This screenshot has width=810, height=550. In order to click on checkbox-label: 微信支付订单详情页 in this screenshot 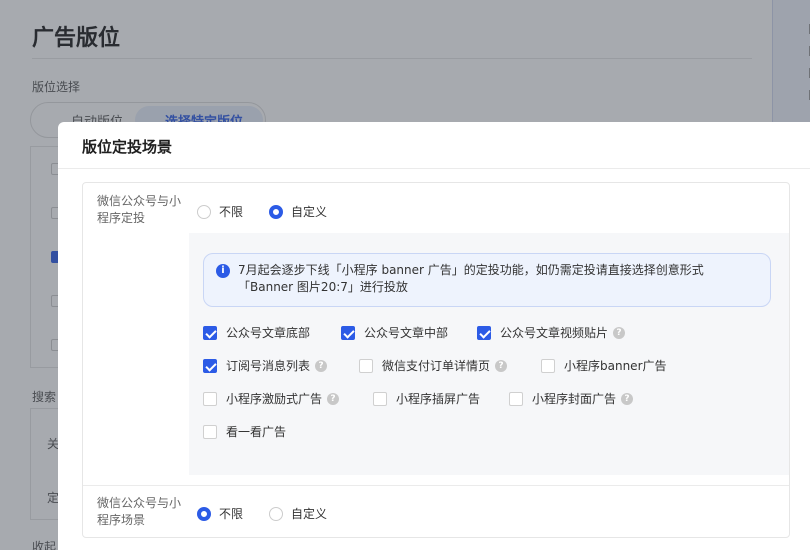, I will do `click(436, 366)`.